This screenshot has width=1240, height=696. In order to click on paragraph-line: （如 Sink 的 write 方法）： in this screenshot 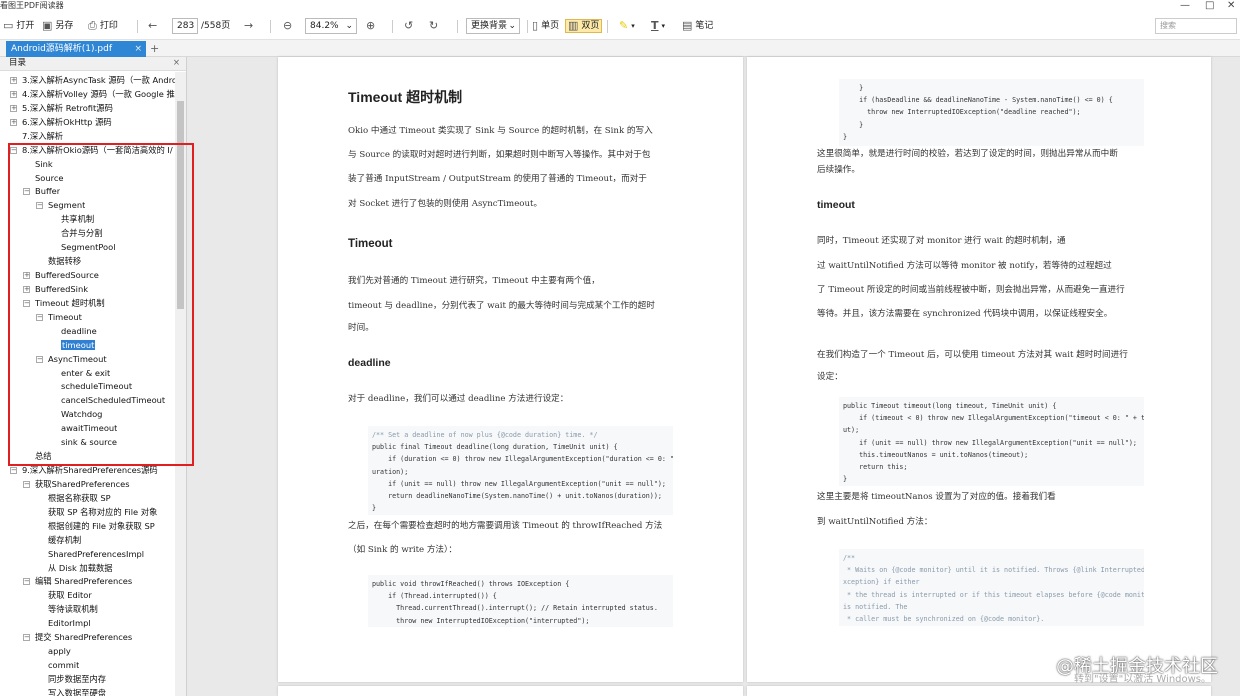, I will do `click(402, 550)`.